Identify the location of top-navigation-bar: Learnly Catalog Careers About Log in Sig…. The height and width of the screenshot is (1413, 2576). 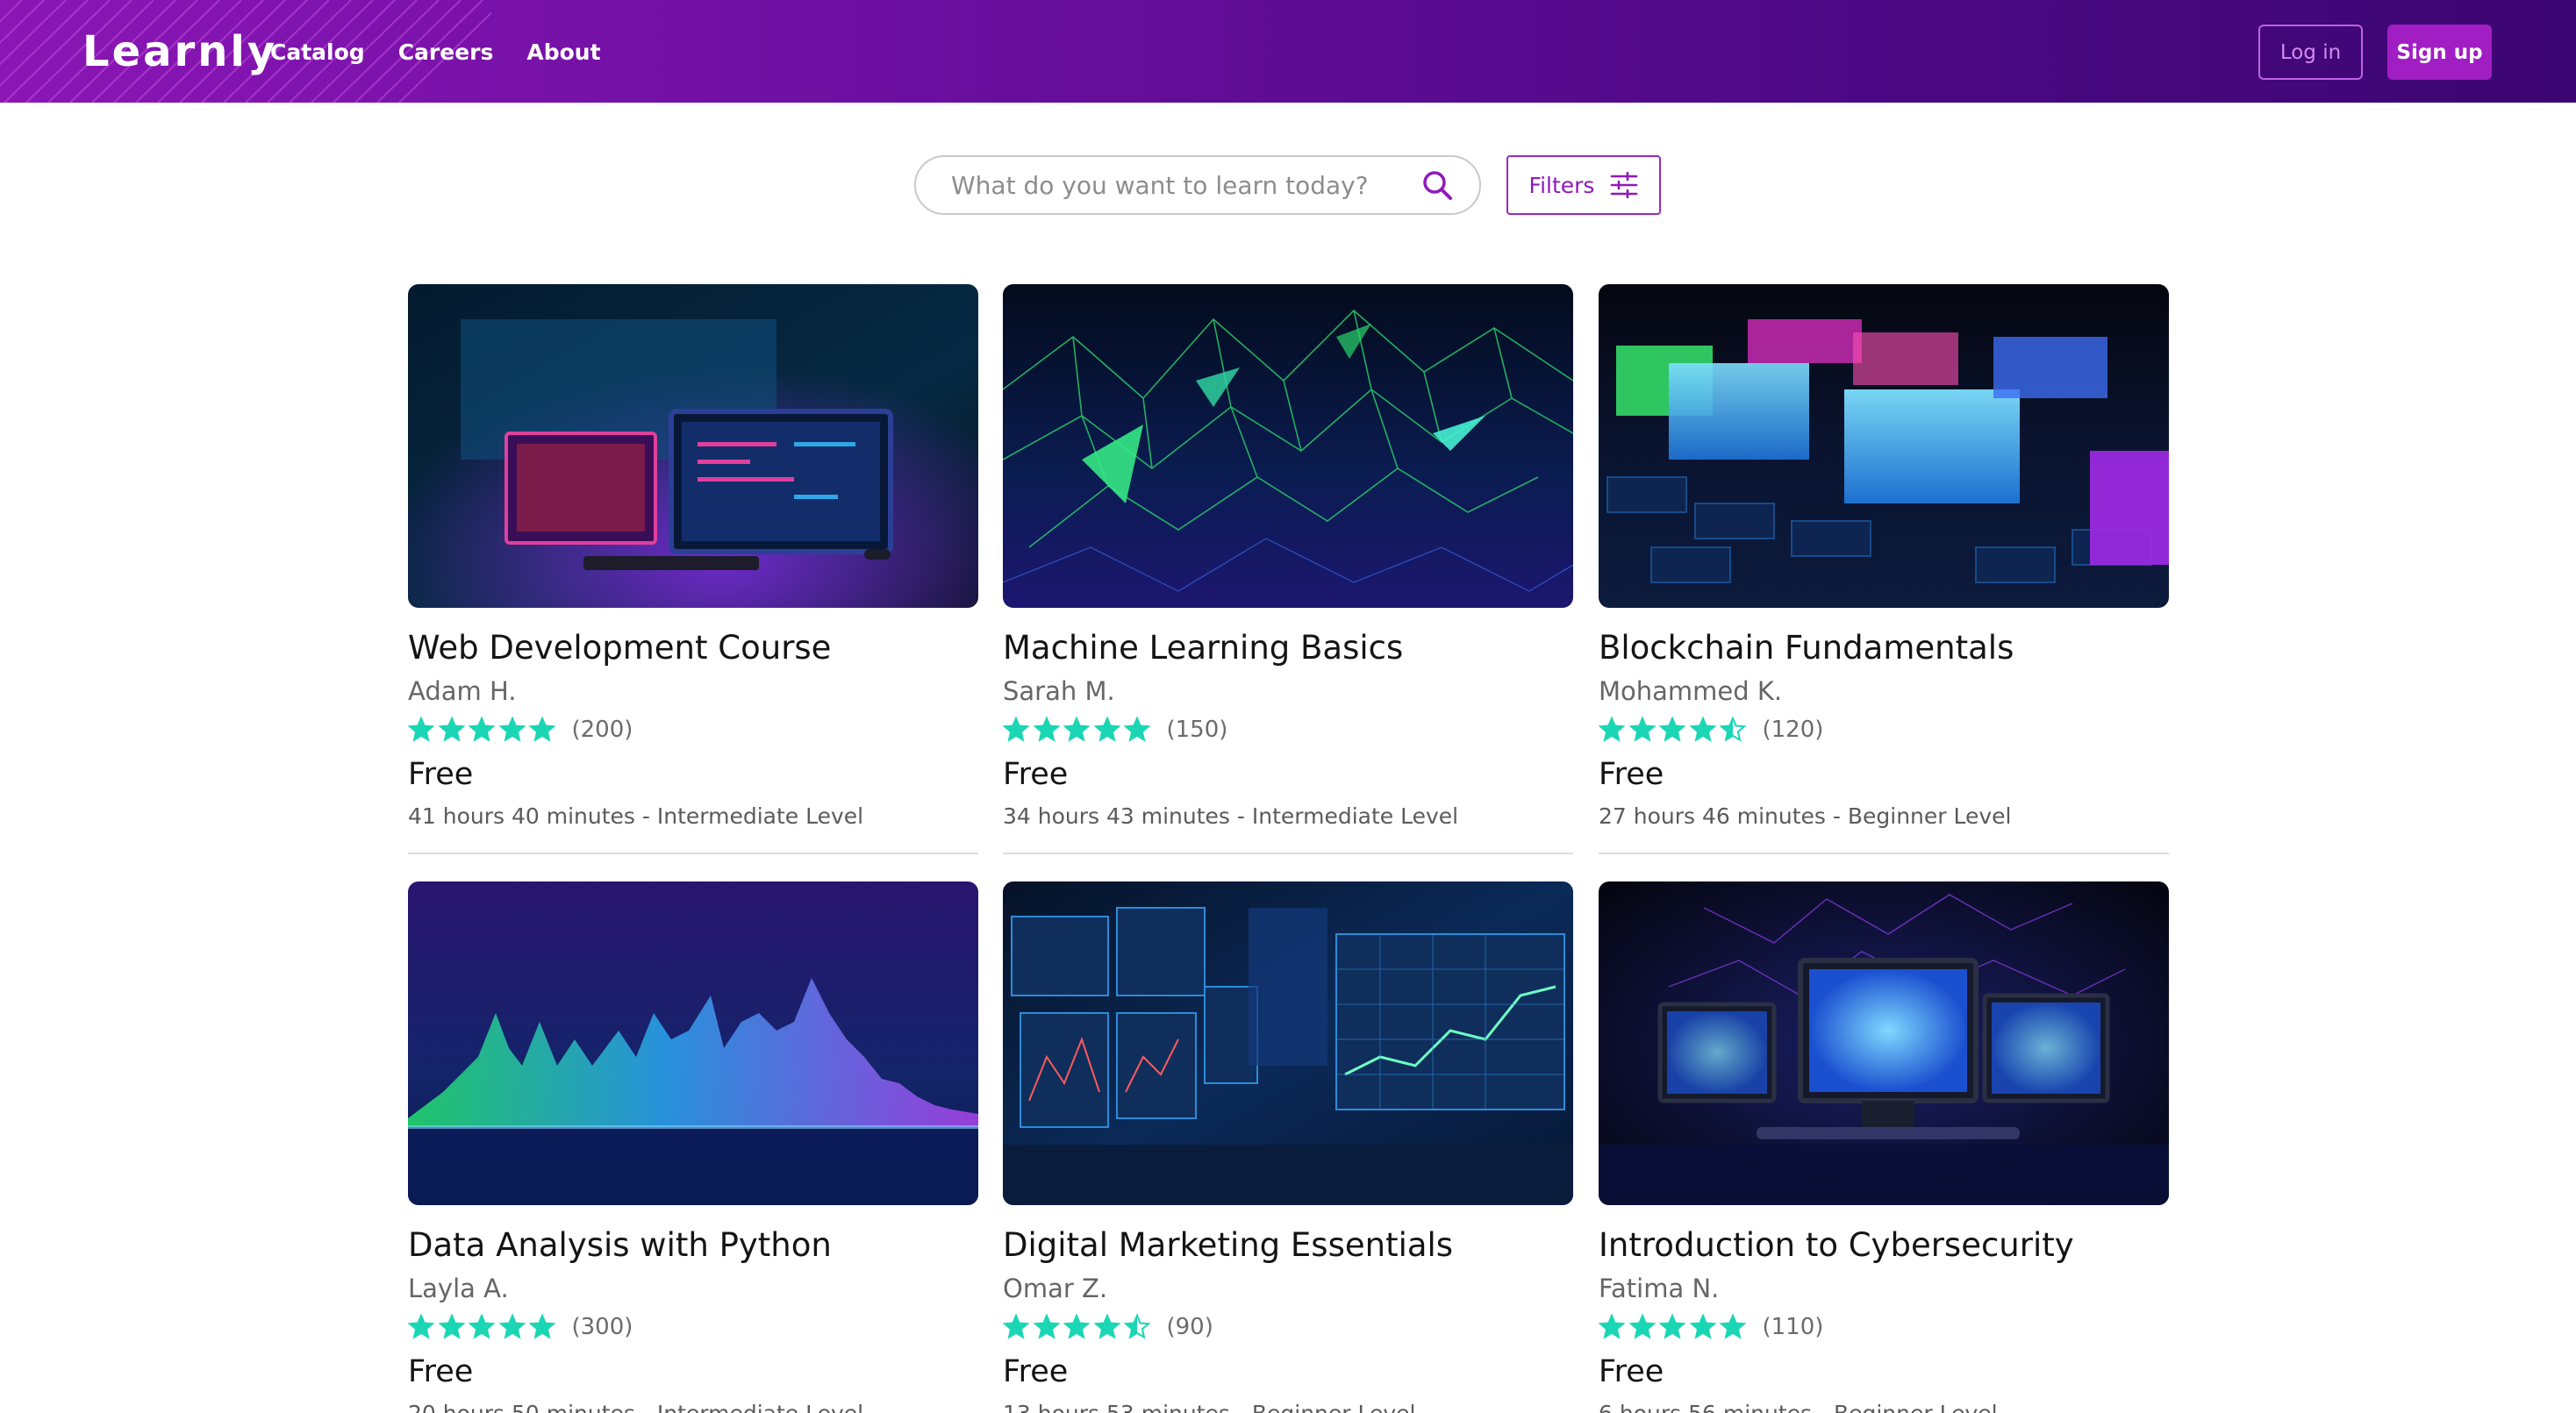
(1288, 51).